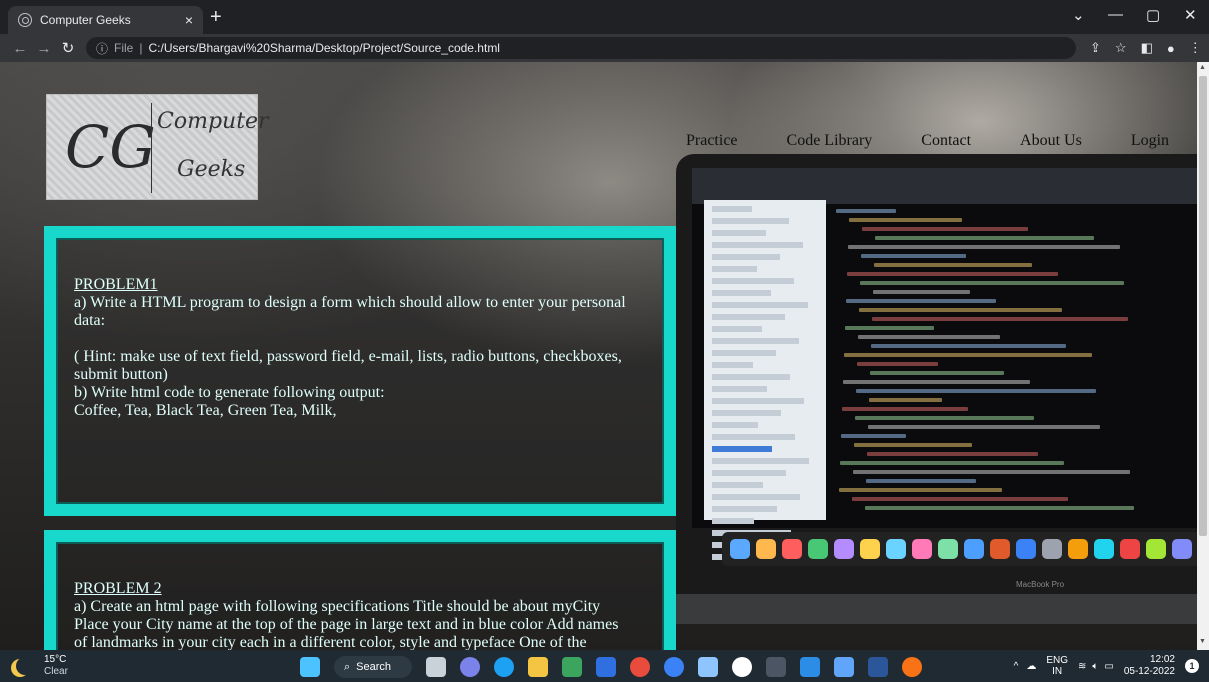  What do you see at coordinates (1150, 141) in the screenshot?
I see `nav-login: Login` at bounding box center [1150, 141].